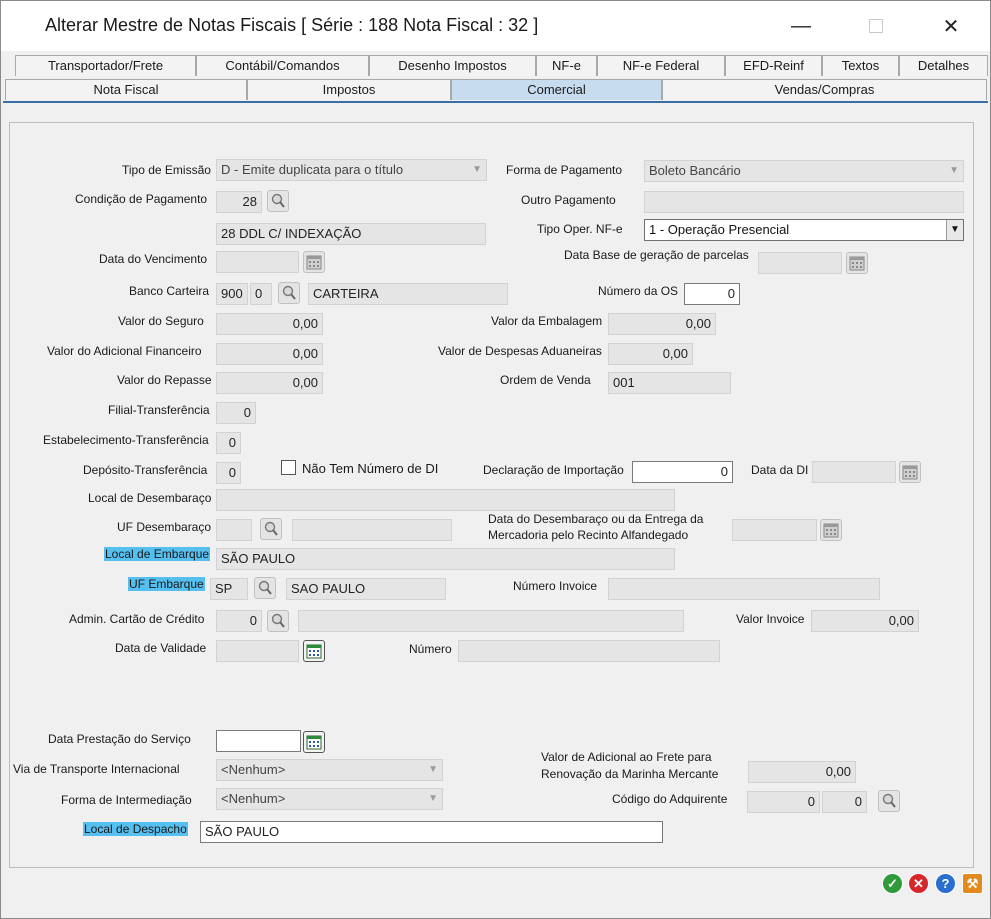 This screenshot has width=991, height=919. What do you see at coordinates (661, 65) in the screenshot?
I see `tab-nfe-federal: NF-e Federal` at bounding box center [661, 65].